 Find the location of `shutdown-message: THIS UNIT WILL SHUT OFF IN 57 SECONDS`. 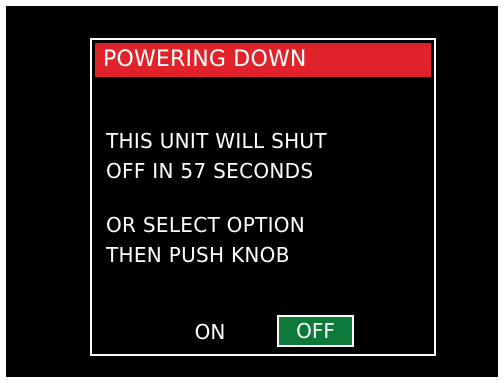

shutdown-message: THIS UNIT WILL SHUT OFF IN 57 SECONDS is located at coordinates (266, 156).